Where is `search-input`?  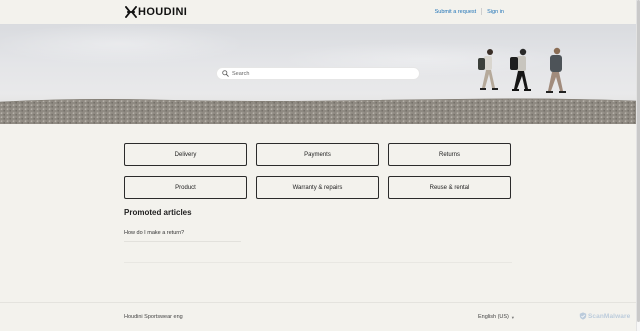
search-input is located at coordinates (322, 73).